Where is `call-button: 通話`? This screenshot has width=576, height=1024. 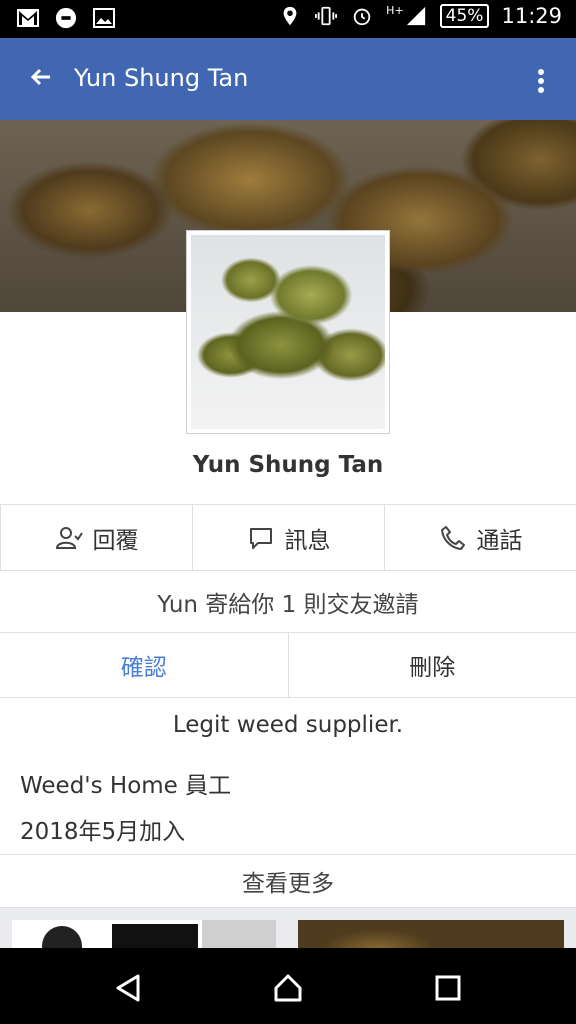
call-button: 通話 is located at coordinates (480, 537).